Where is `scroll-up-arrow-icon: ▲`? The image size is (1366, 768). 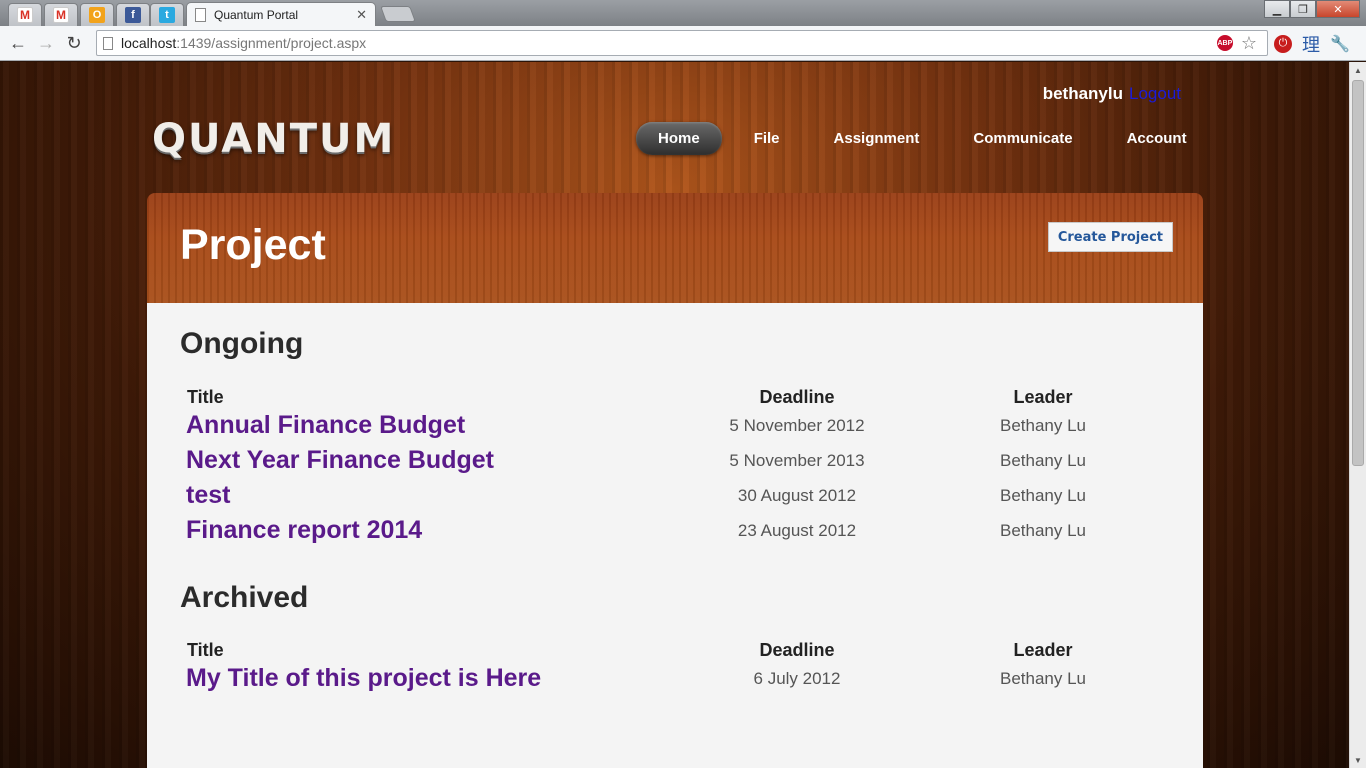
scroll-up-arrow-icon: ▲ is located at coordinates (1358, 70).